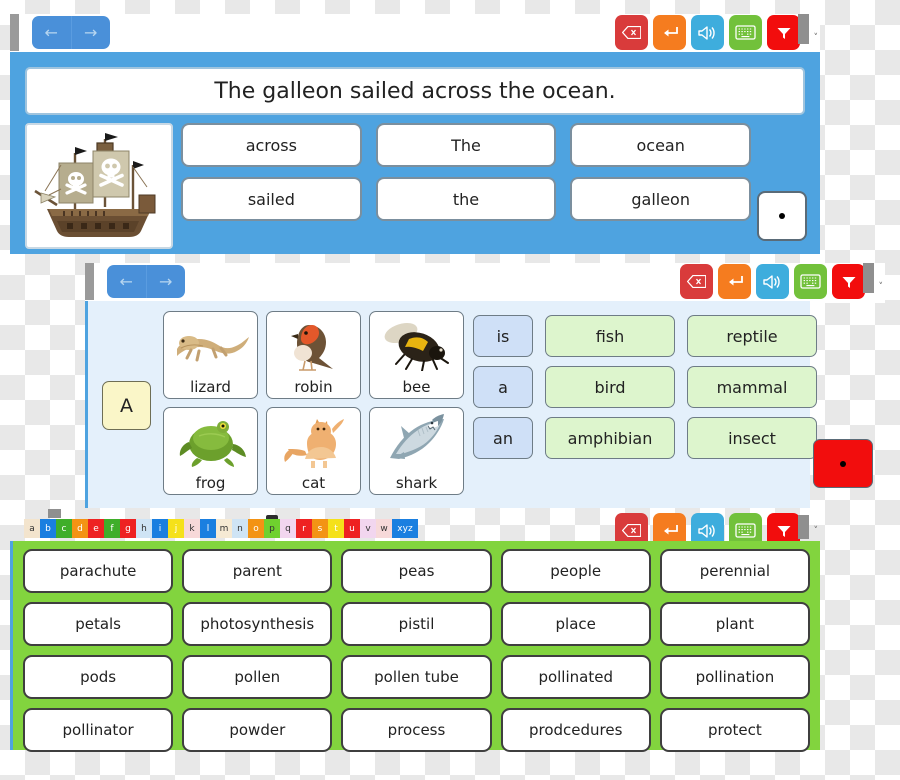 The height and width of the screenshot is (780, 900). What do you see at coordinates (320, 528) in the screenshot?
I see `alphabet-key-s: s` at bounding box center [320, 528].